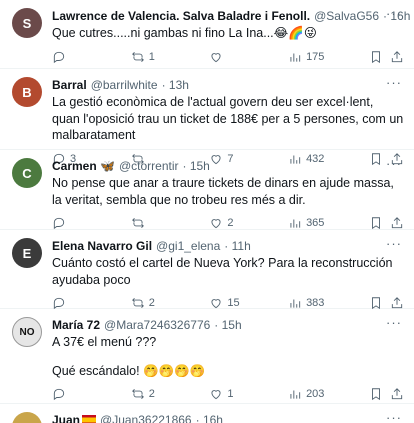 This screenshot has height=423, width=414. I want to click on tweet-header: Elena Navarro Gil @gi1_elena · 11h, so click(228, 246).